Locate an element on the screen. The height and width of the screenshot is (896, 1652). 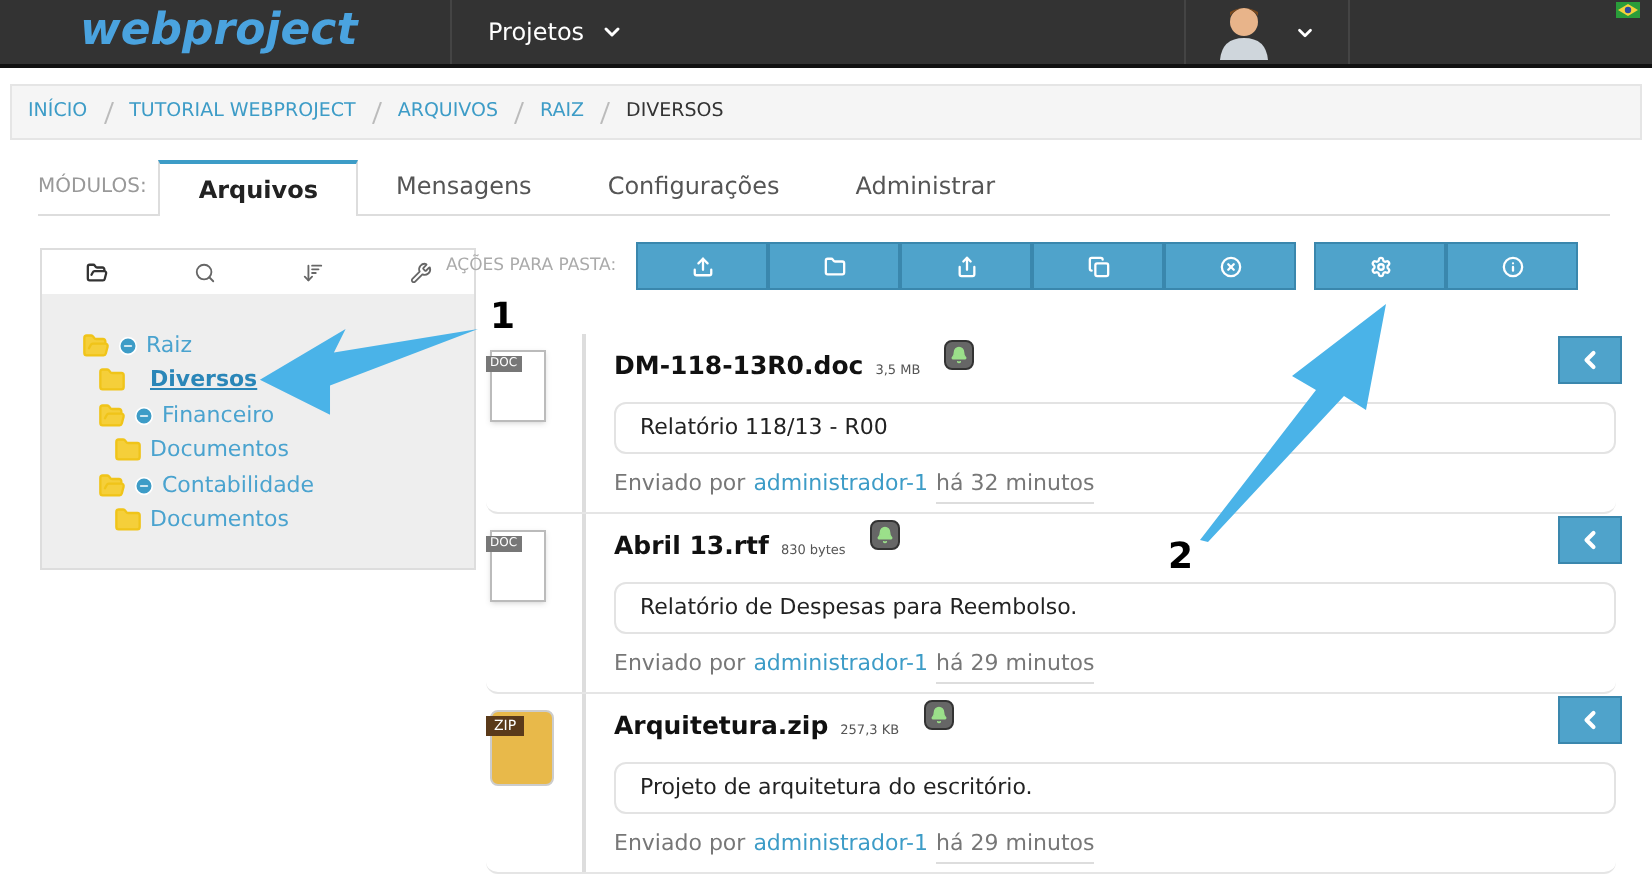
module-tab: Mensagens is located at coordinates (464, 186).